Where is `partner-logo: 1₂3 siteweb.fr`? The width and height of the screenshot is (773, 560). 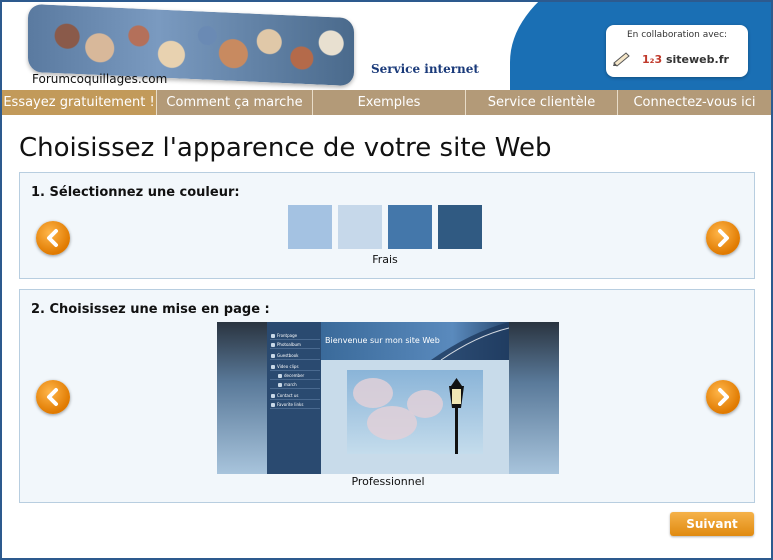
partner-logo: 1₂3 siteweb.fr is located at coordinates (685, 59).